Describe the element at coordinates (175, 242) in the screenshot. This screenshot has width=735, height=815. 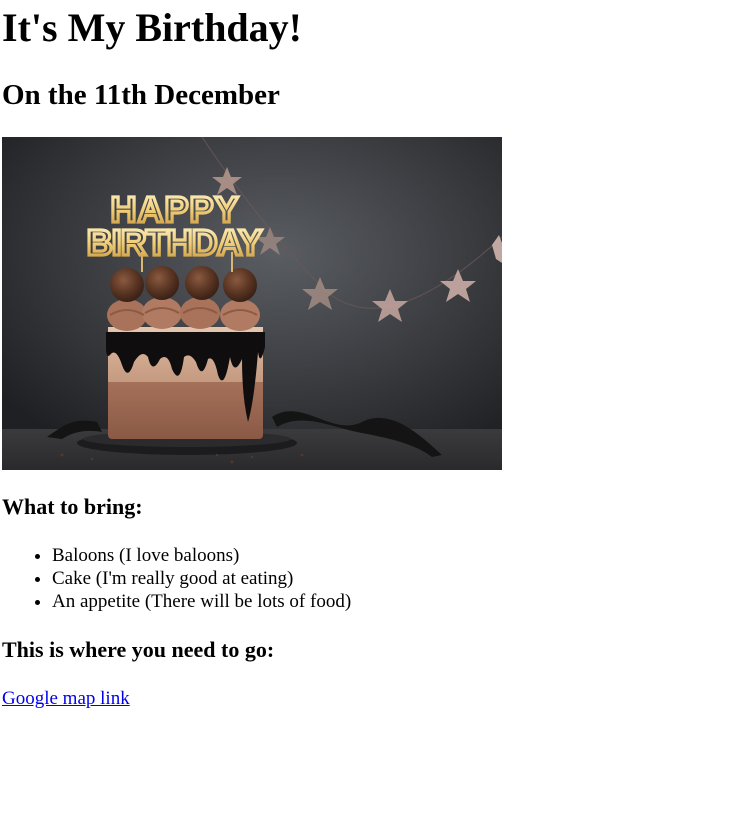
I see `topper-birthday: BIRTHDAY` at that location.